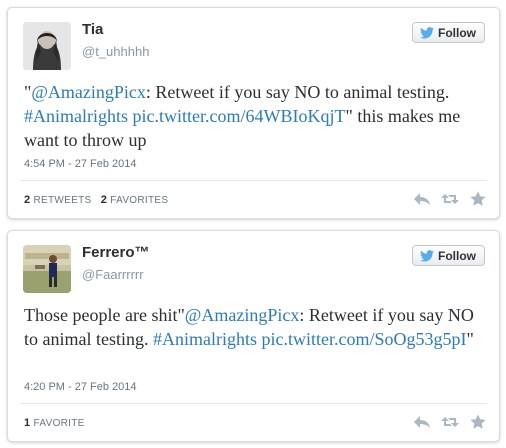 This screenshot has height=448, width=506. I want to click on display-name: Tia, so click(92, 29).